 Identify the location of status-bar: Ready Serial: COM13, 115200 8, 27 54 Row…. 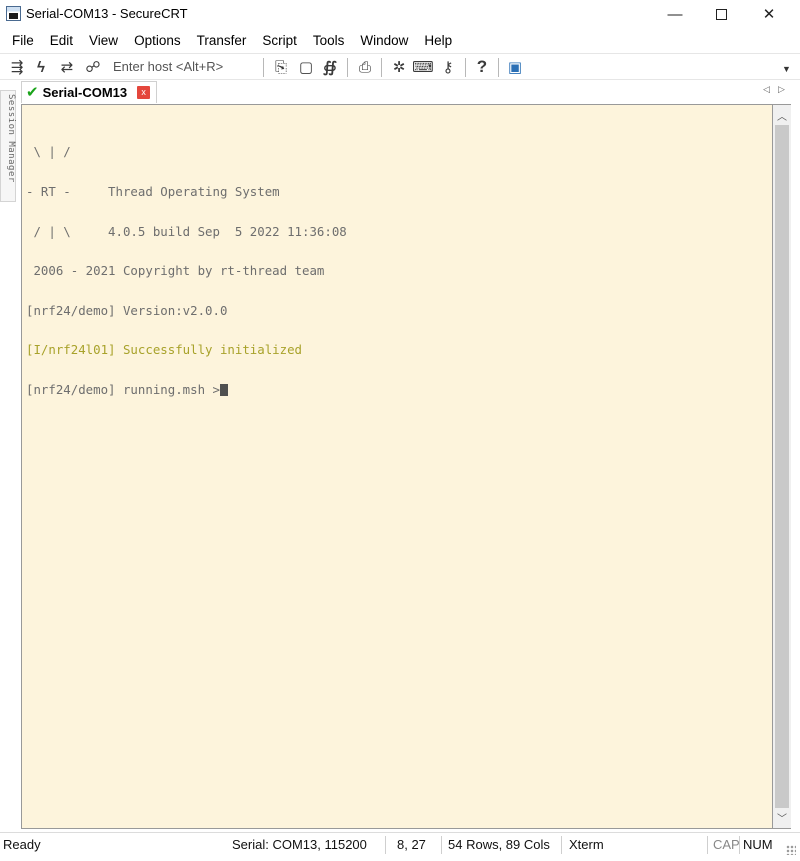
(400, 844).